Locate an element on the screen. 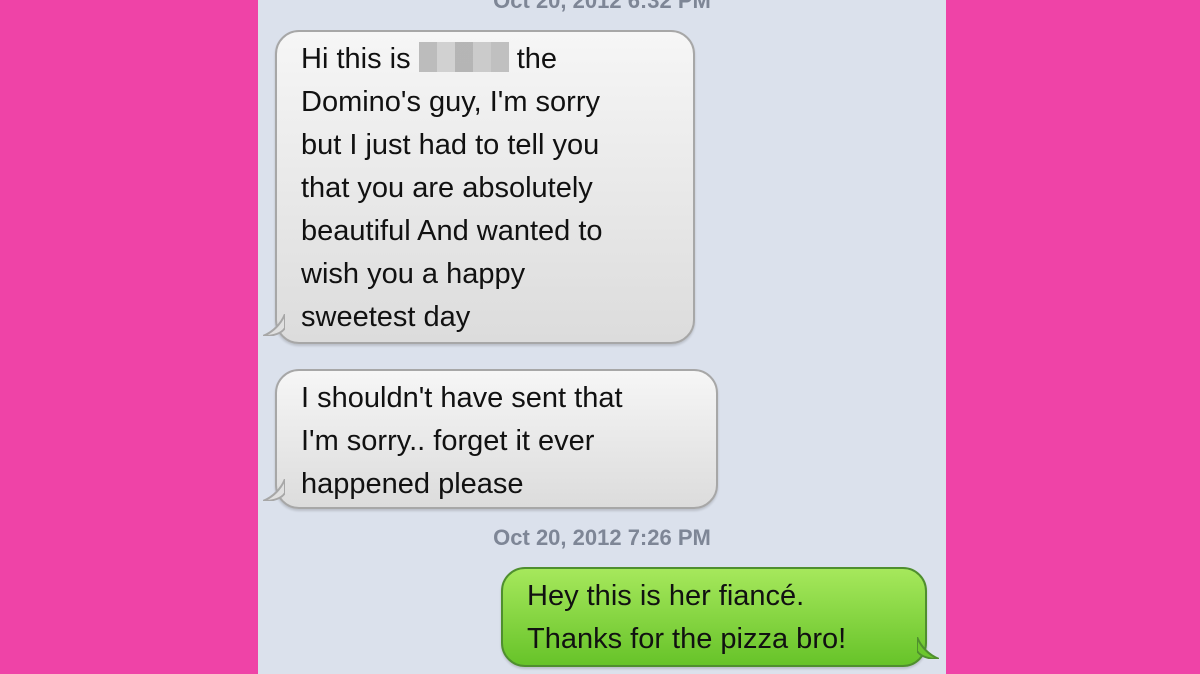  message-line: that you are absolutely is located at coordinates (447, 188).